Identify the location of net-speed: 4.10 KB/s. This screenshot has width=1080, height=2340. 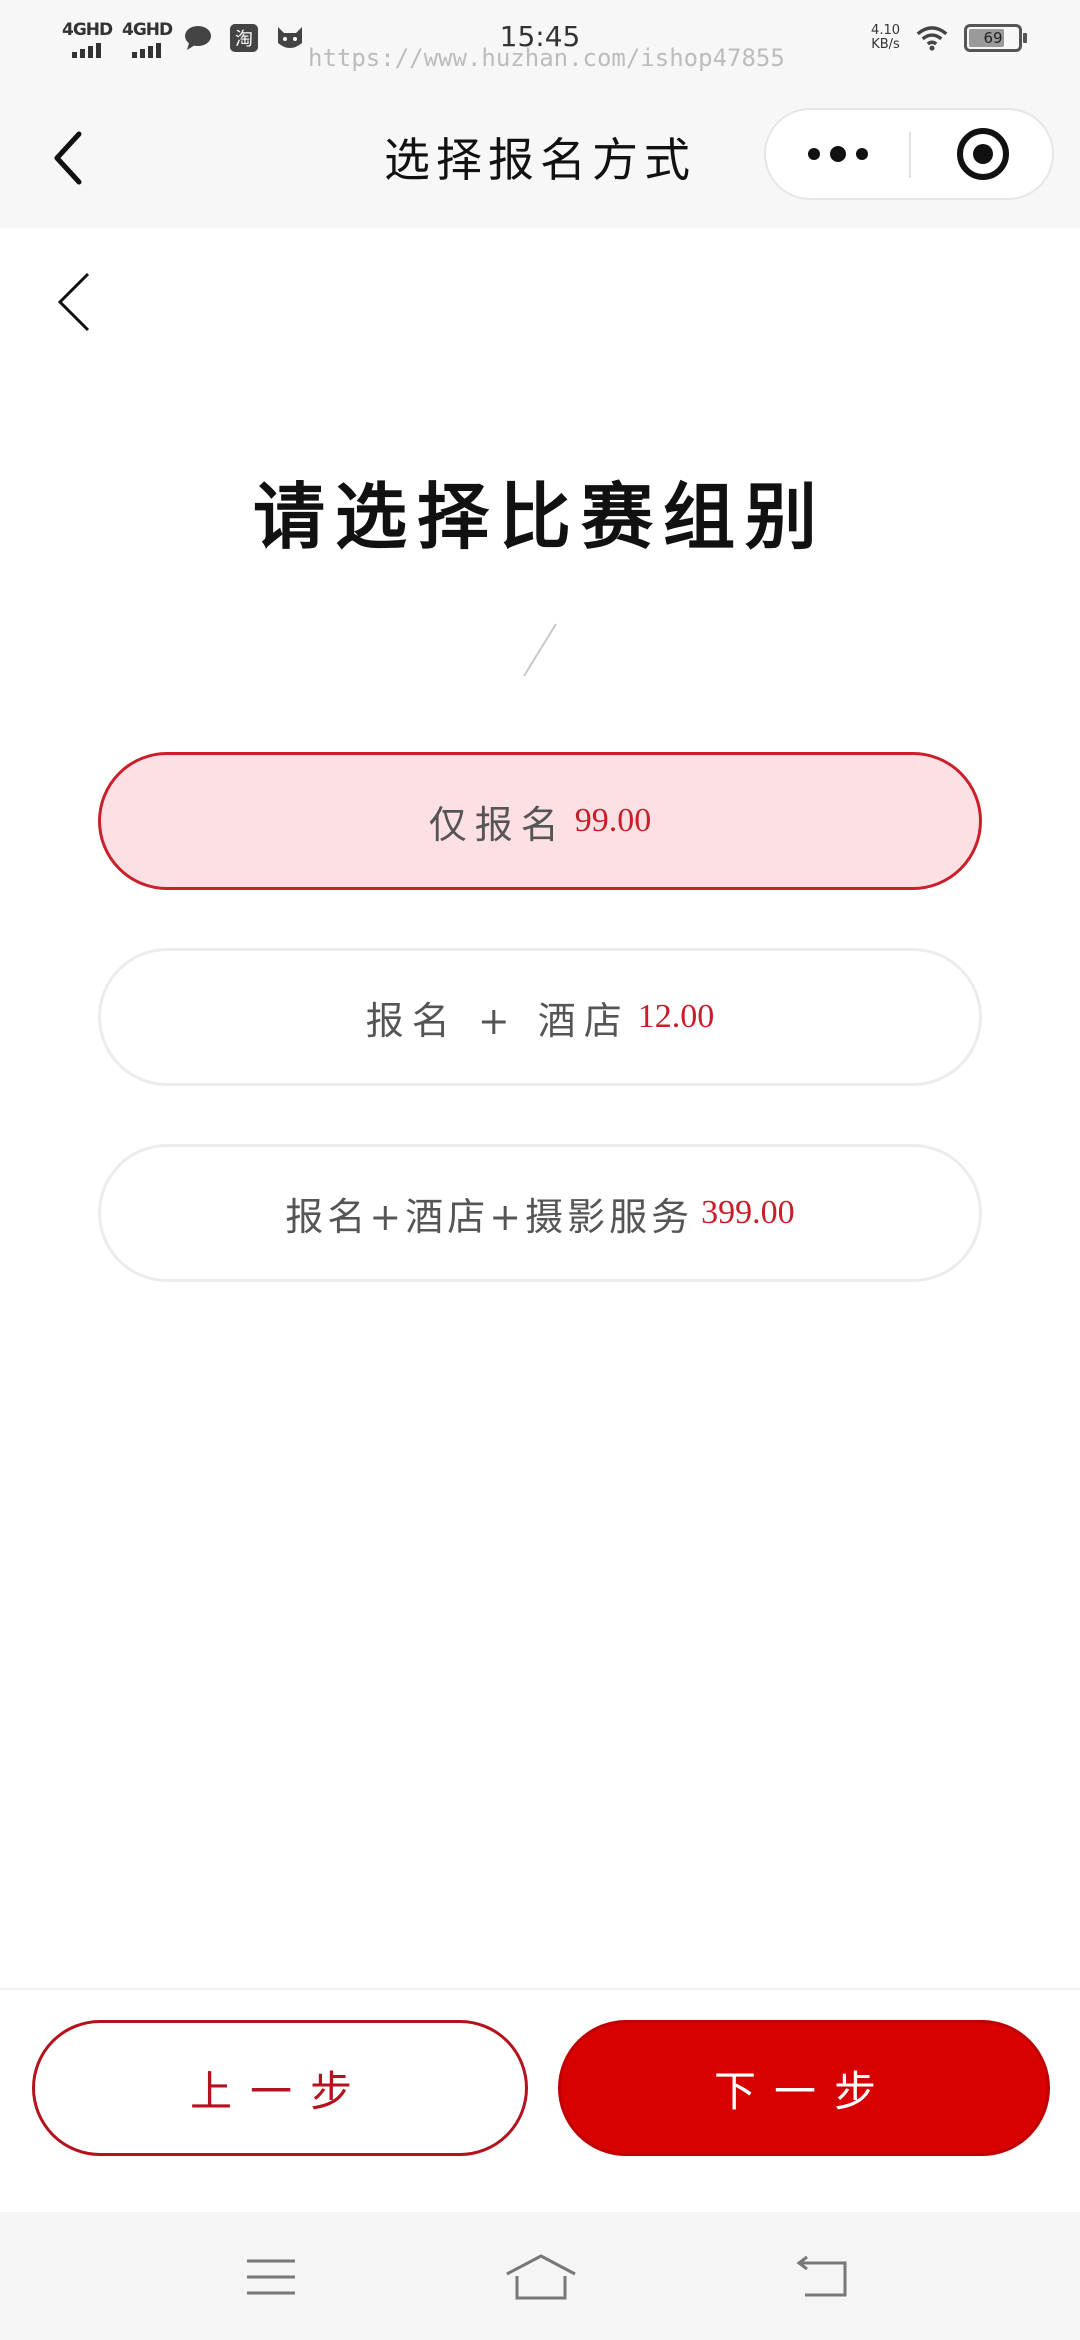
(885, 38).